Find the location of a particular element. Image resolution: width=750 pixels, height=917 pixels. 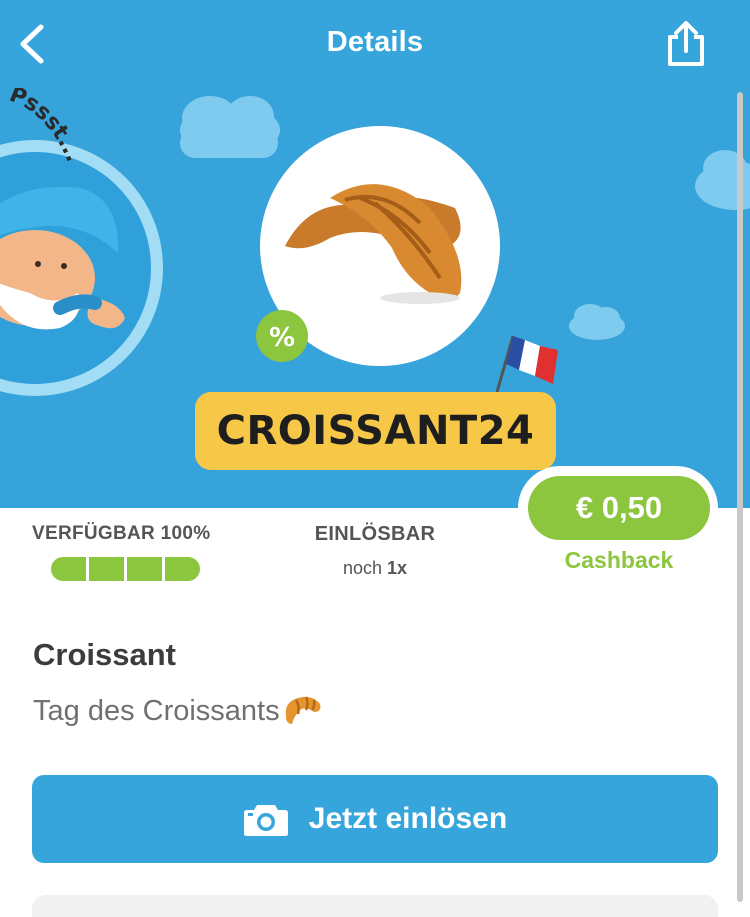

redeemable-label: EINLÖSBAR is located at coordinates (375, 534).